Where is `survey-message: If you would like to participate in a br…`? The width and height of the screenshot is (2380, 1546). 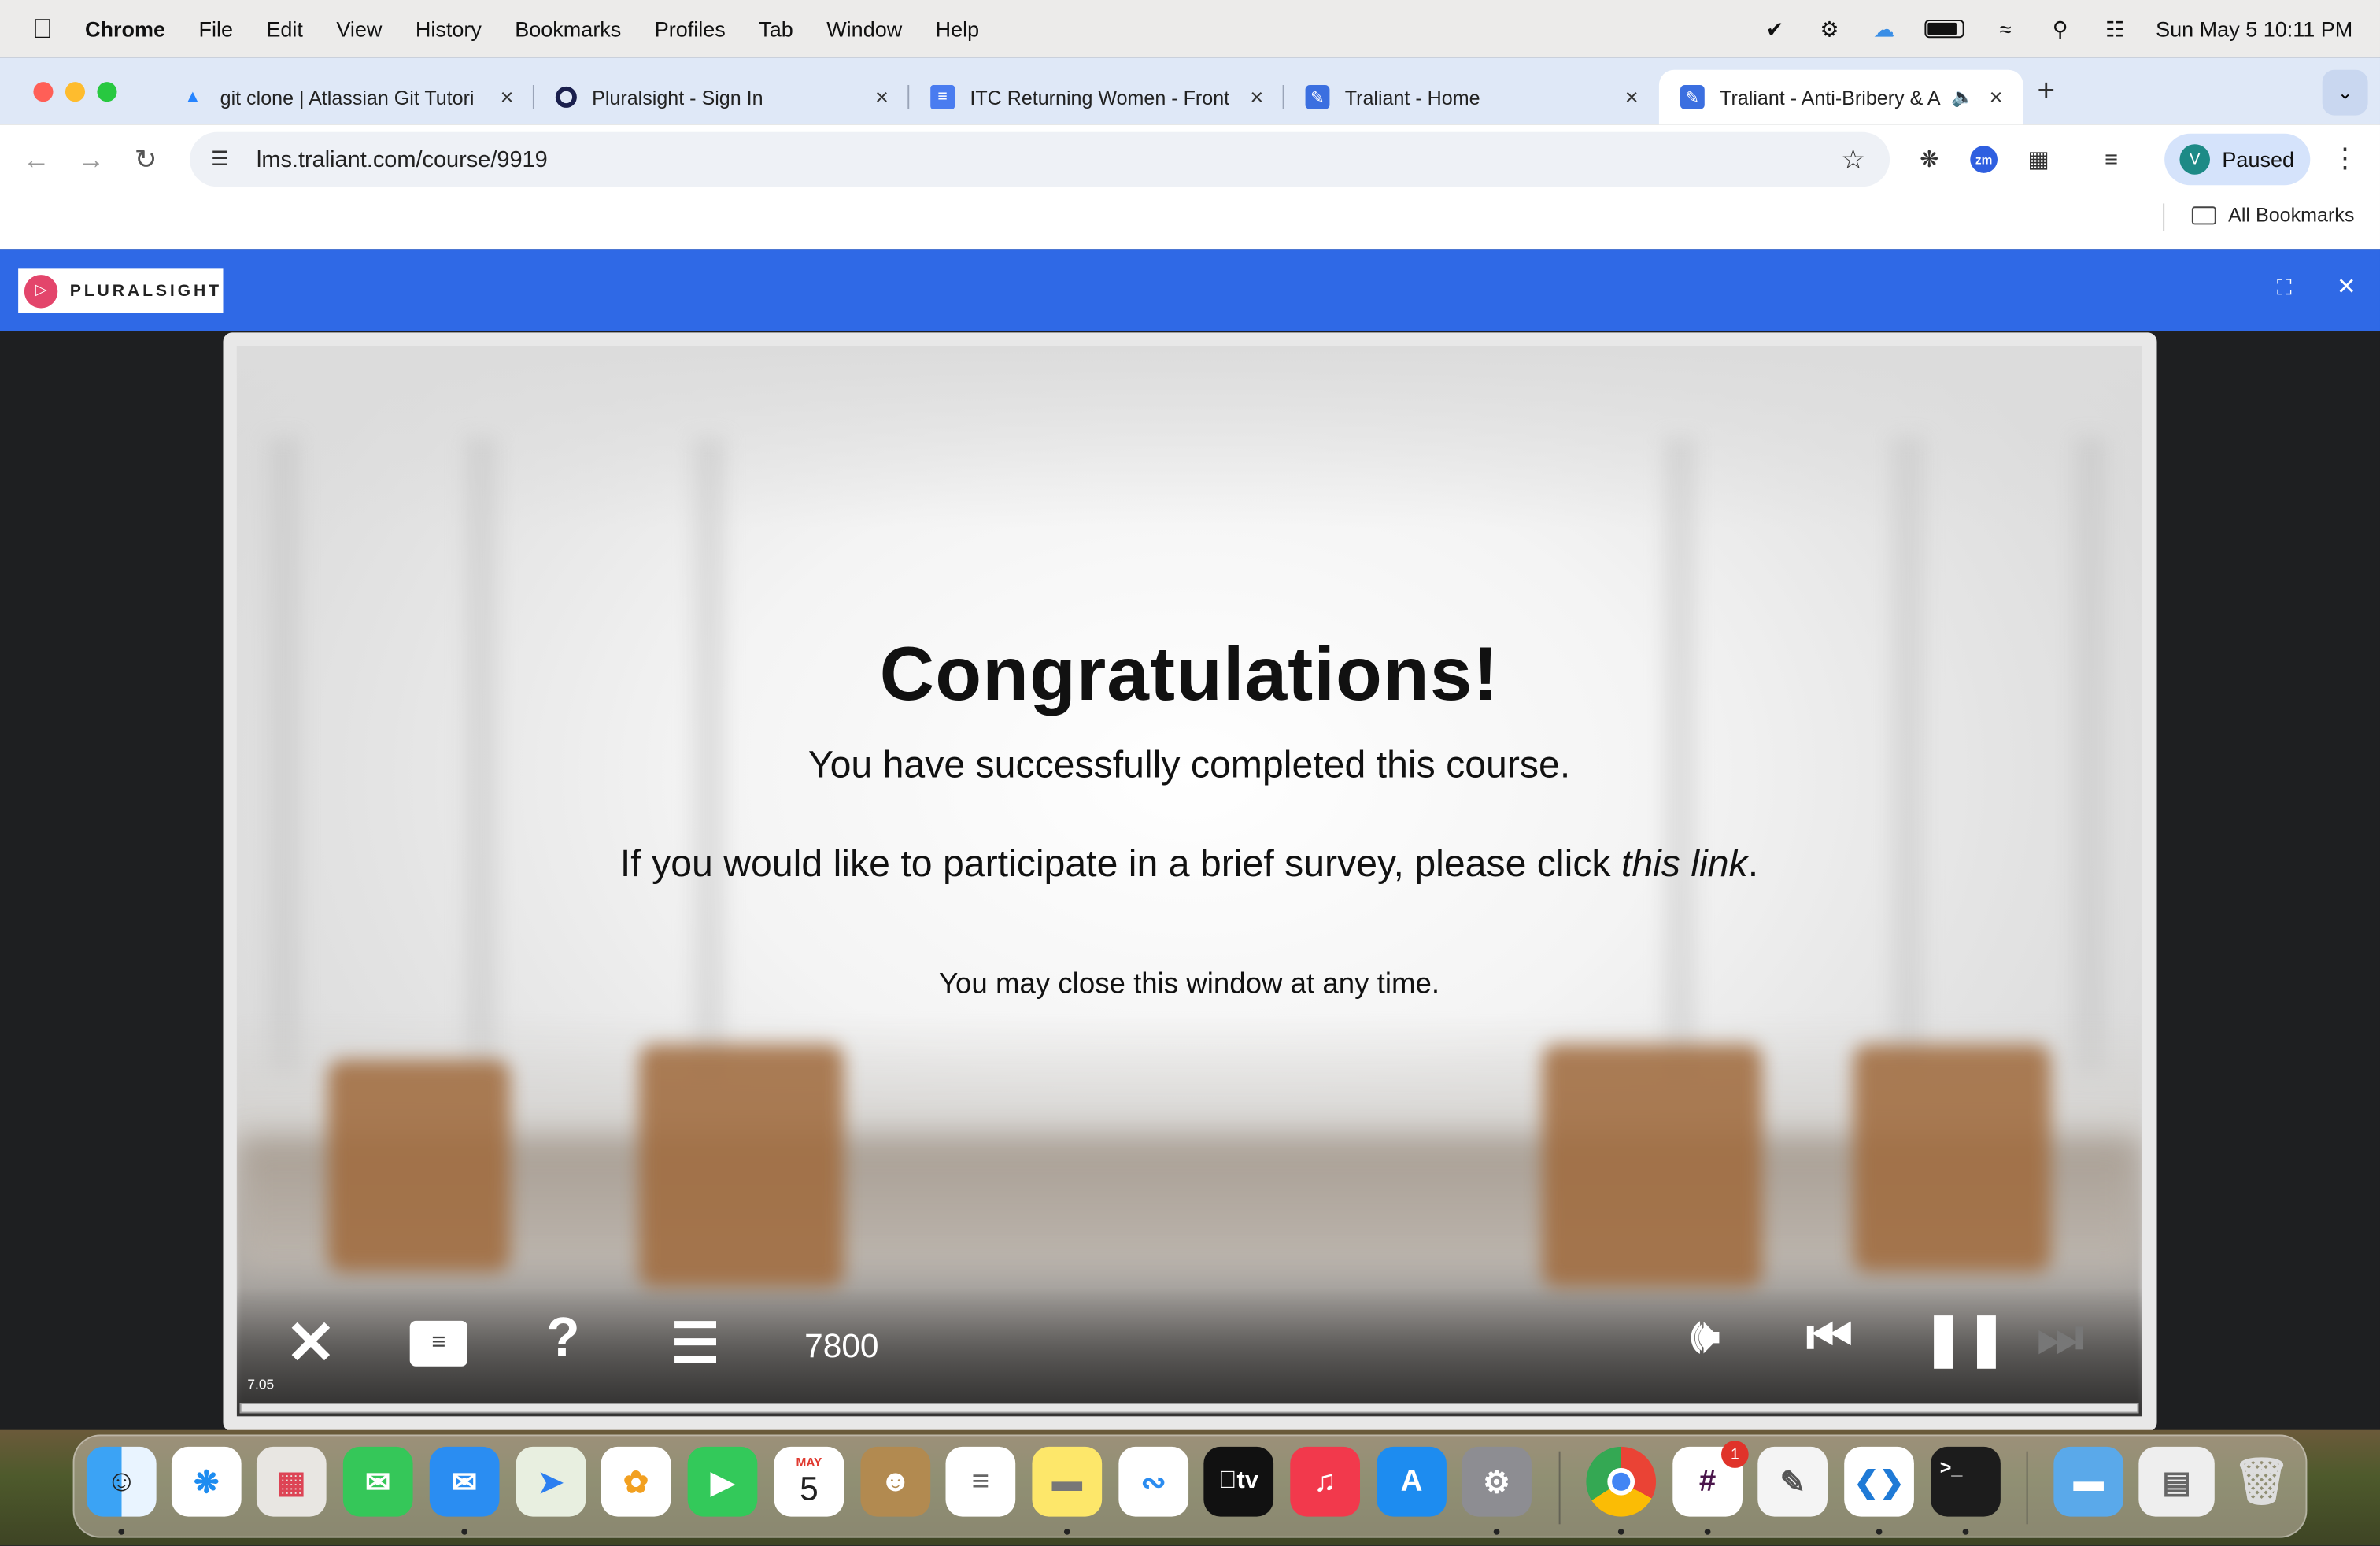 survey-message: If you would like to participate in a br… is located at coordinates (1189, 864).